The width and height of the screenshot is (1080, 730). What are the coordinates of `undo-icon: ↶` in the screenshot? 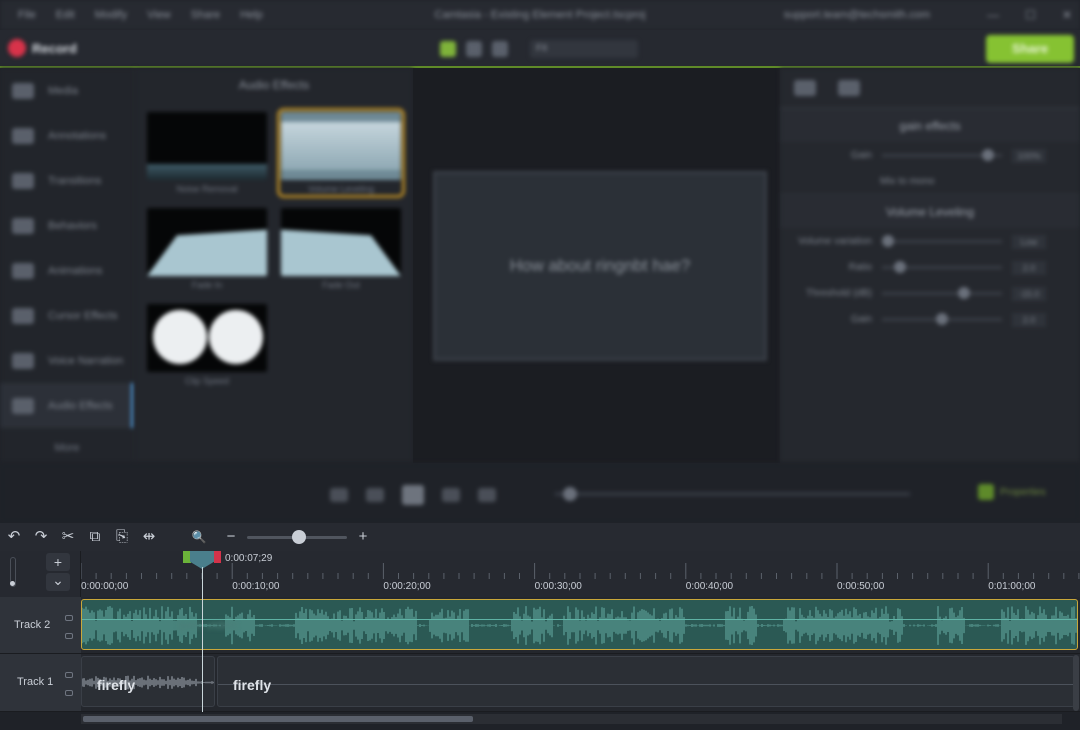 It's located at (14, 537).